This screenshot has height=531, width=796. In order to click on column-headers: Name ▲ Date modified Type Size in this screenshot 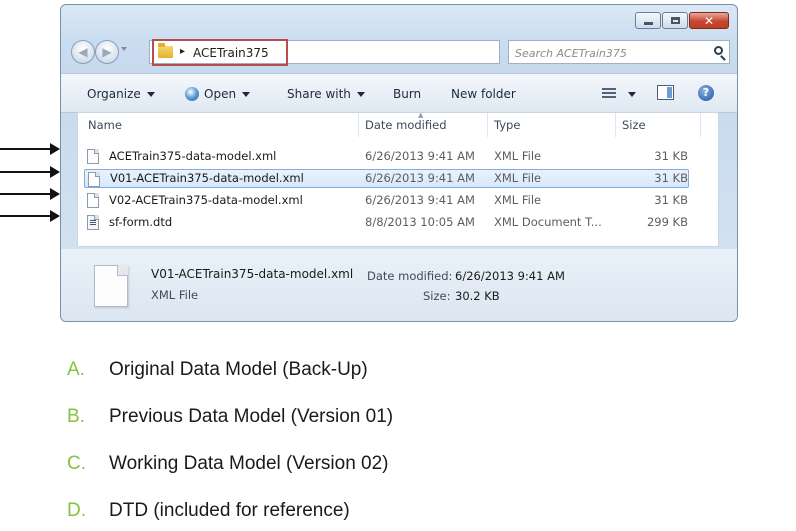, I will do `click(398, 124)`.